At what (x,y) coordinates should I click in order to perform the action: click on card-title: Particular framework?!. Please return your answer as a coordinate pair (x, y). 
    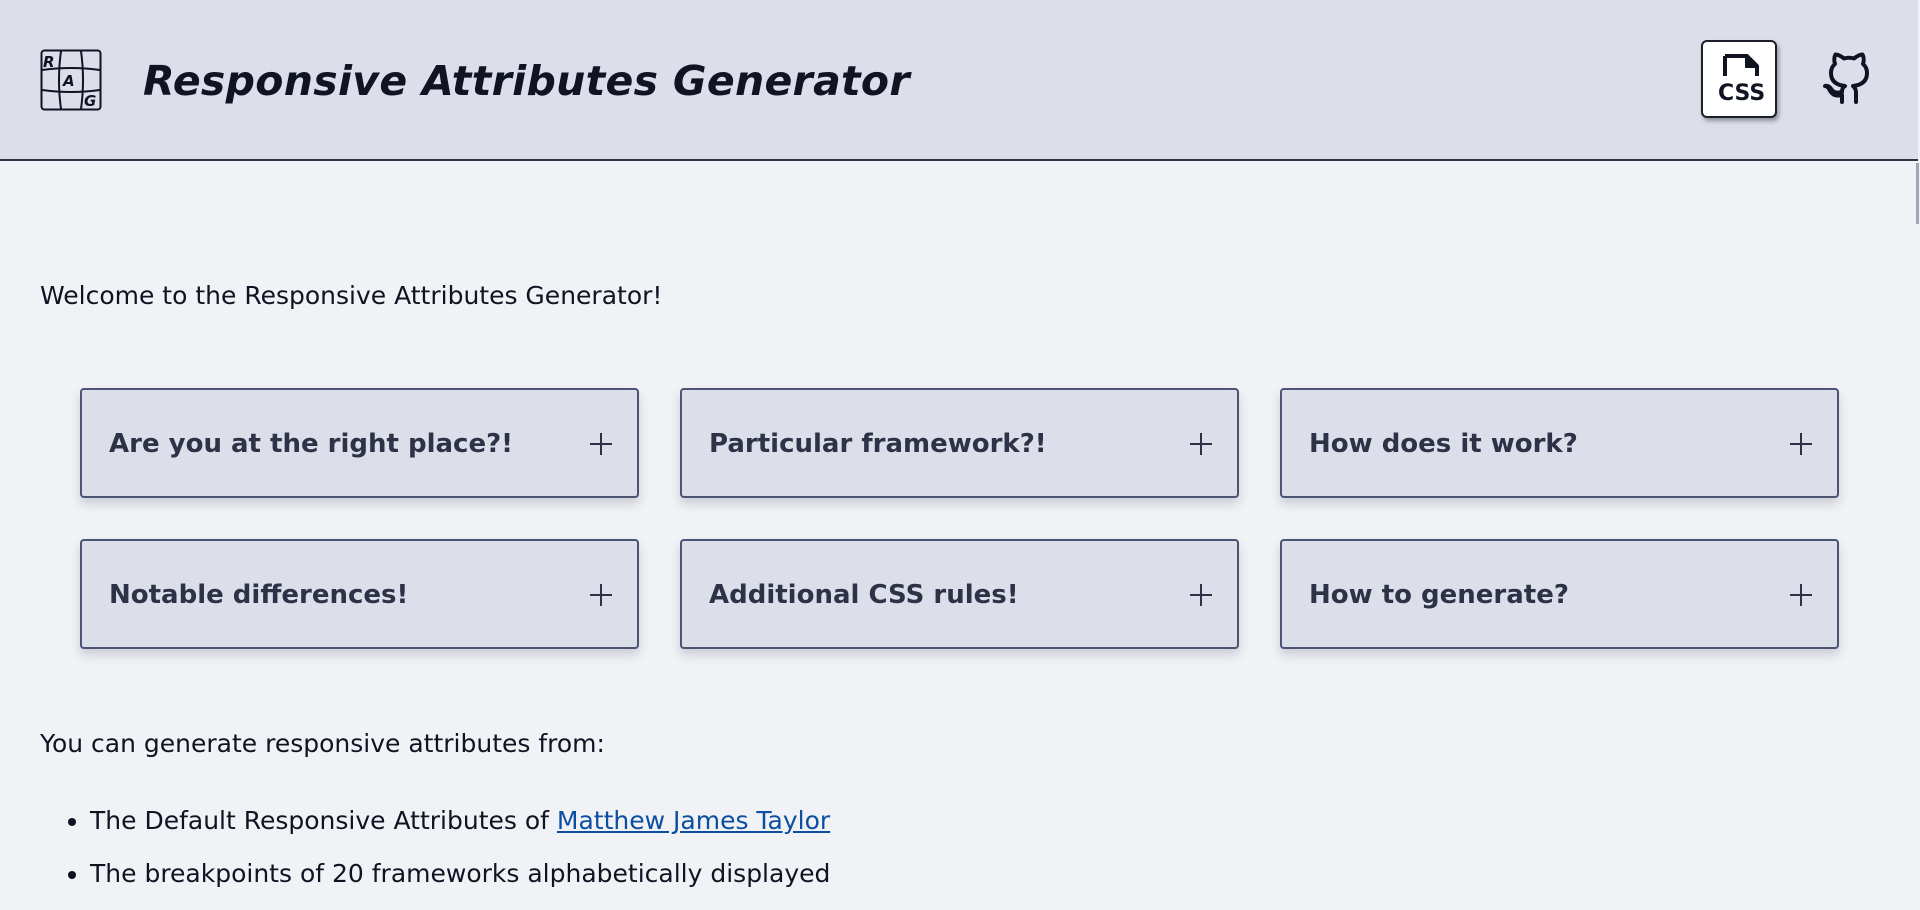
    Looking at the image, I should click on (878, 444).